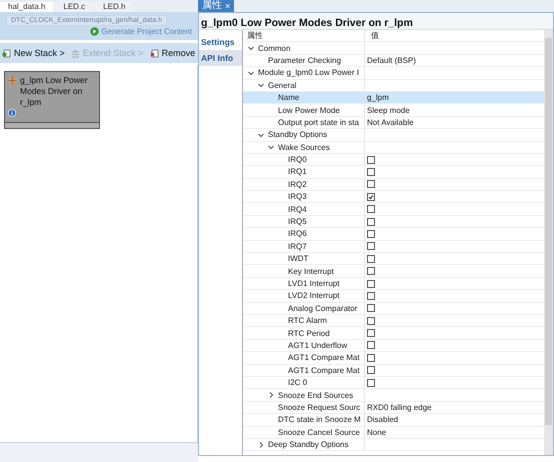 The height and width of the screenshot is (462, 554). I want to click on property-name: Snooze Request Sourc, so click(319, 407).